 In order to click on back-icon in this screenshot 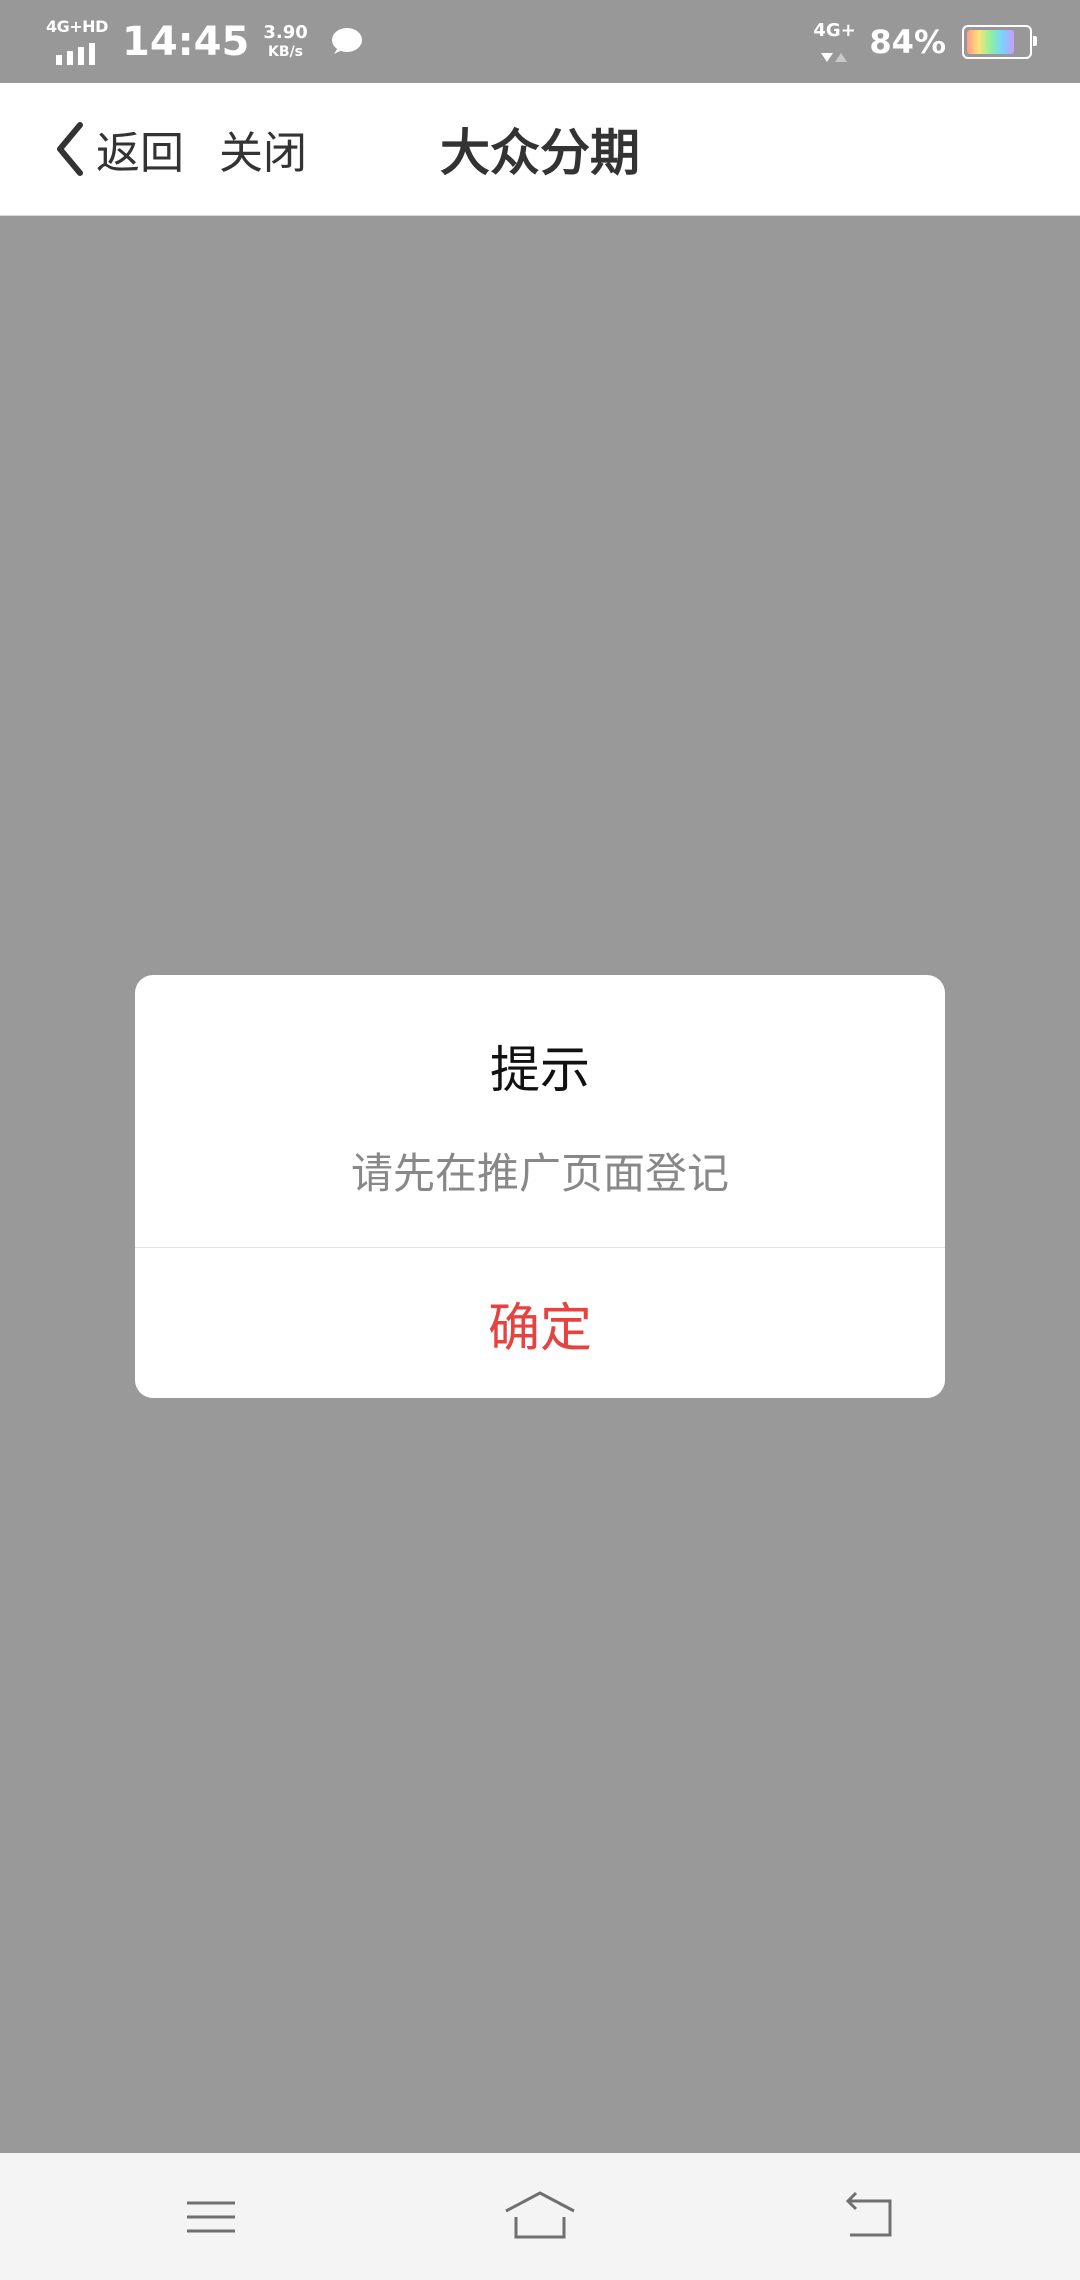, I will do `click(868, 2213)`.